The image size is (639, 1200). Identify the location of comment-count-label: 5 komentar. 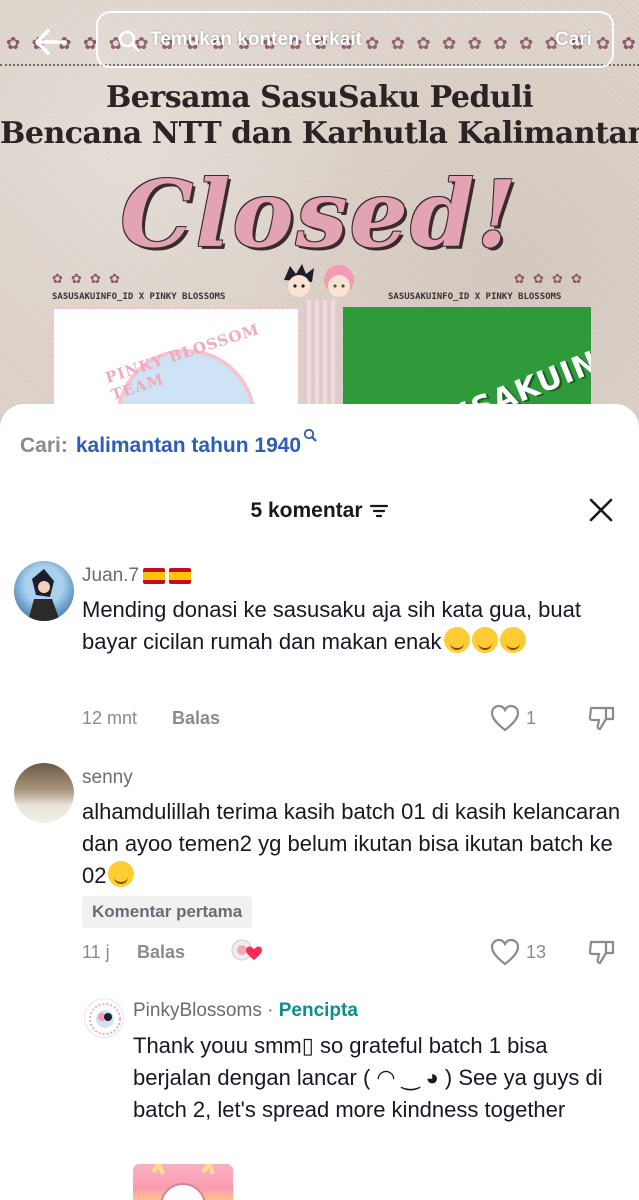
(306, 510).